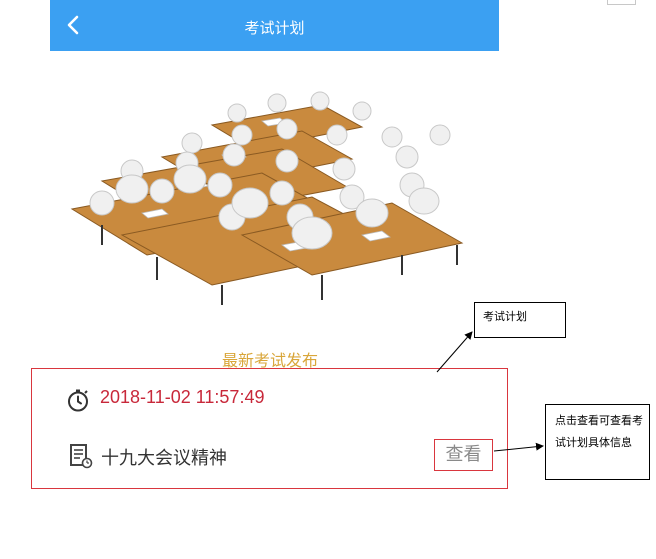 This screenshot has width=656, height=559. Describe the element at coordinates (520, 320) in the screenshot. I see `exam-plan-callout: 考试计划` at that location.